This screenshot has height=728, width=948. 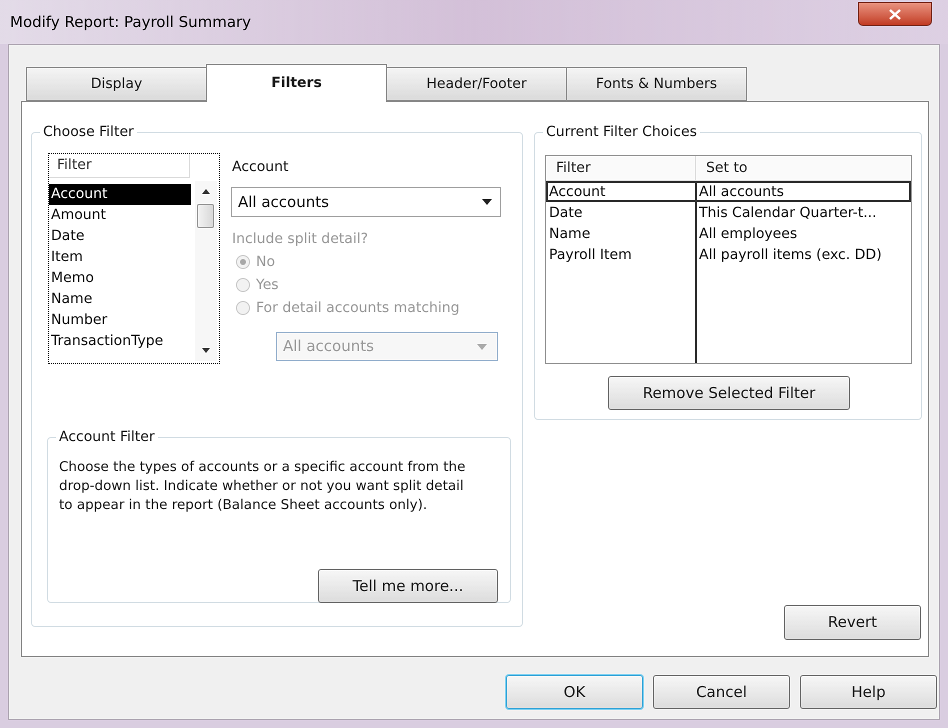 What do you see at coordinates (120, 194) in the screenshot?
I see `list-item: Account` at bounding box center [120, 194].